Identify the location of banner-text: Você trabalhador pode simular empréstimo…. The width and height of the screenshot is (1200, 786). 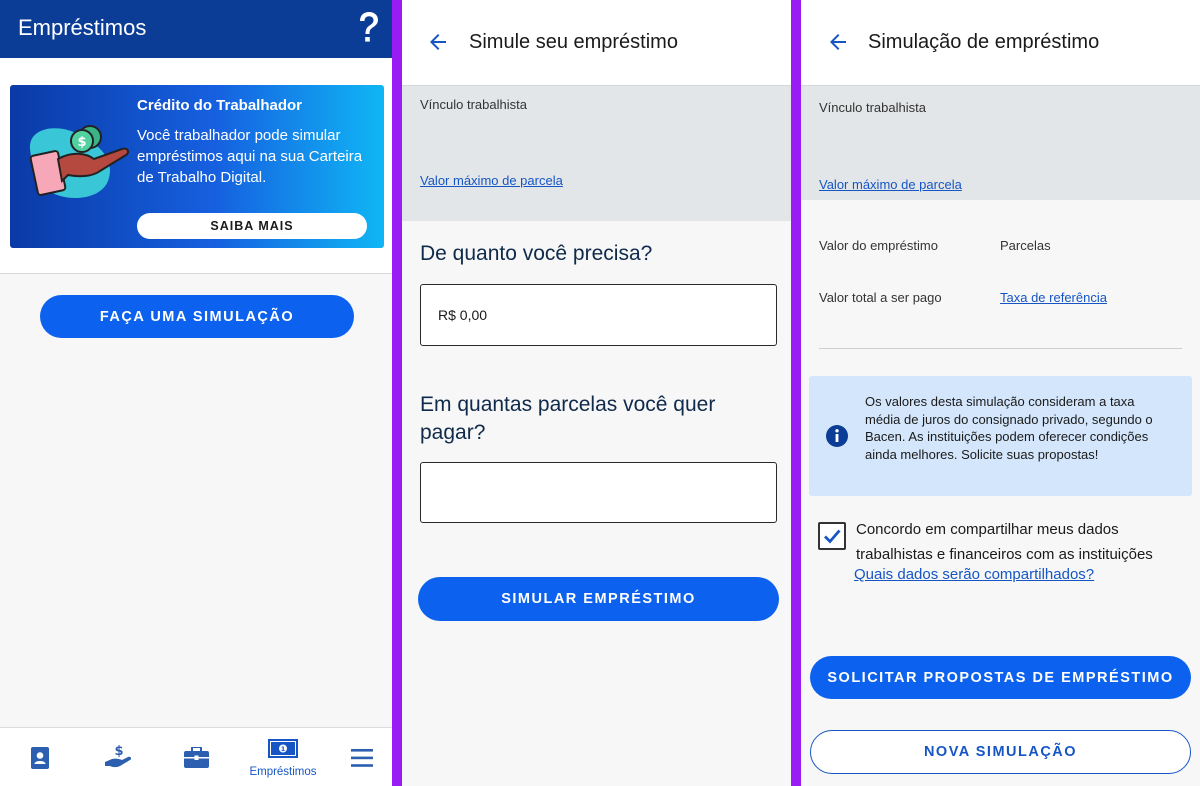
(250, 156).